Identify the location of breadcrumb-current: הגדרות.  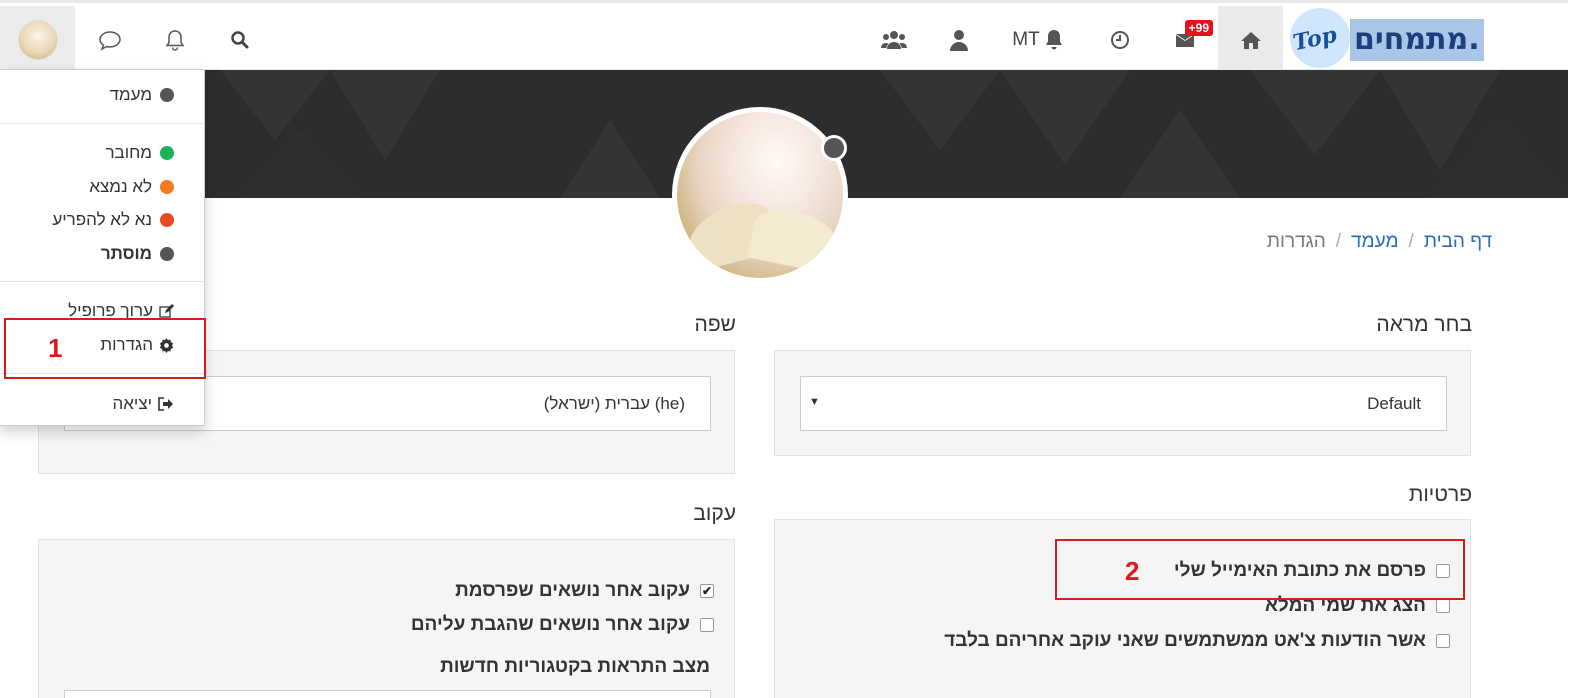
(1296, 241).